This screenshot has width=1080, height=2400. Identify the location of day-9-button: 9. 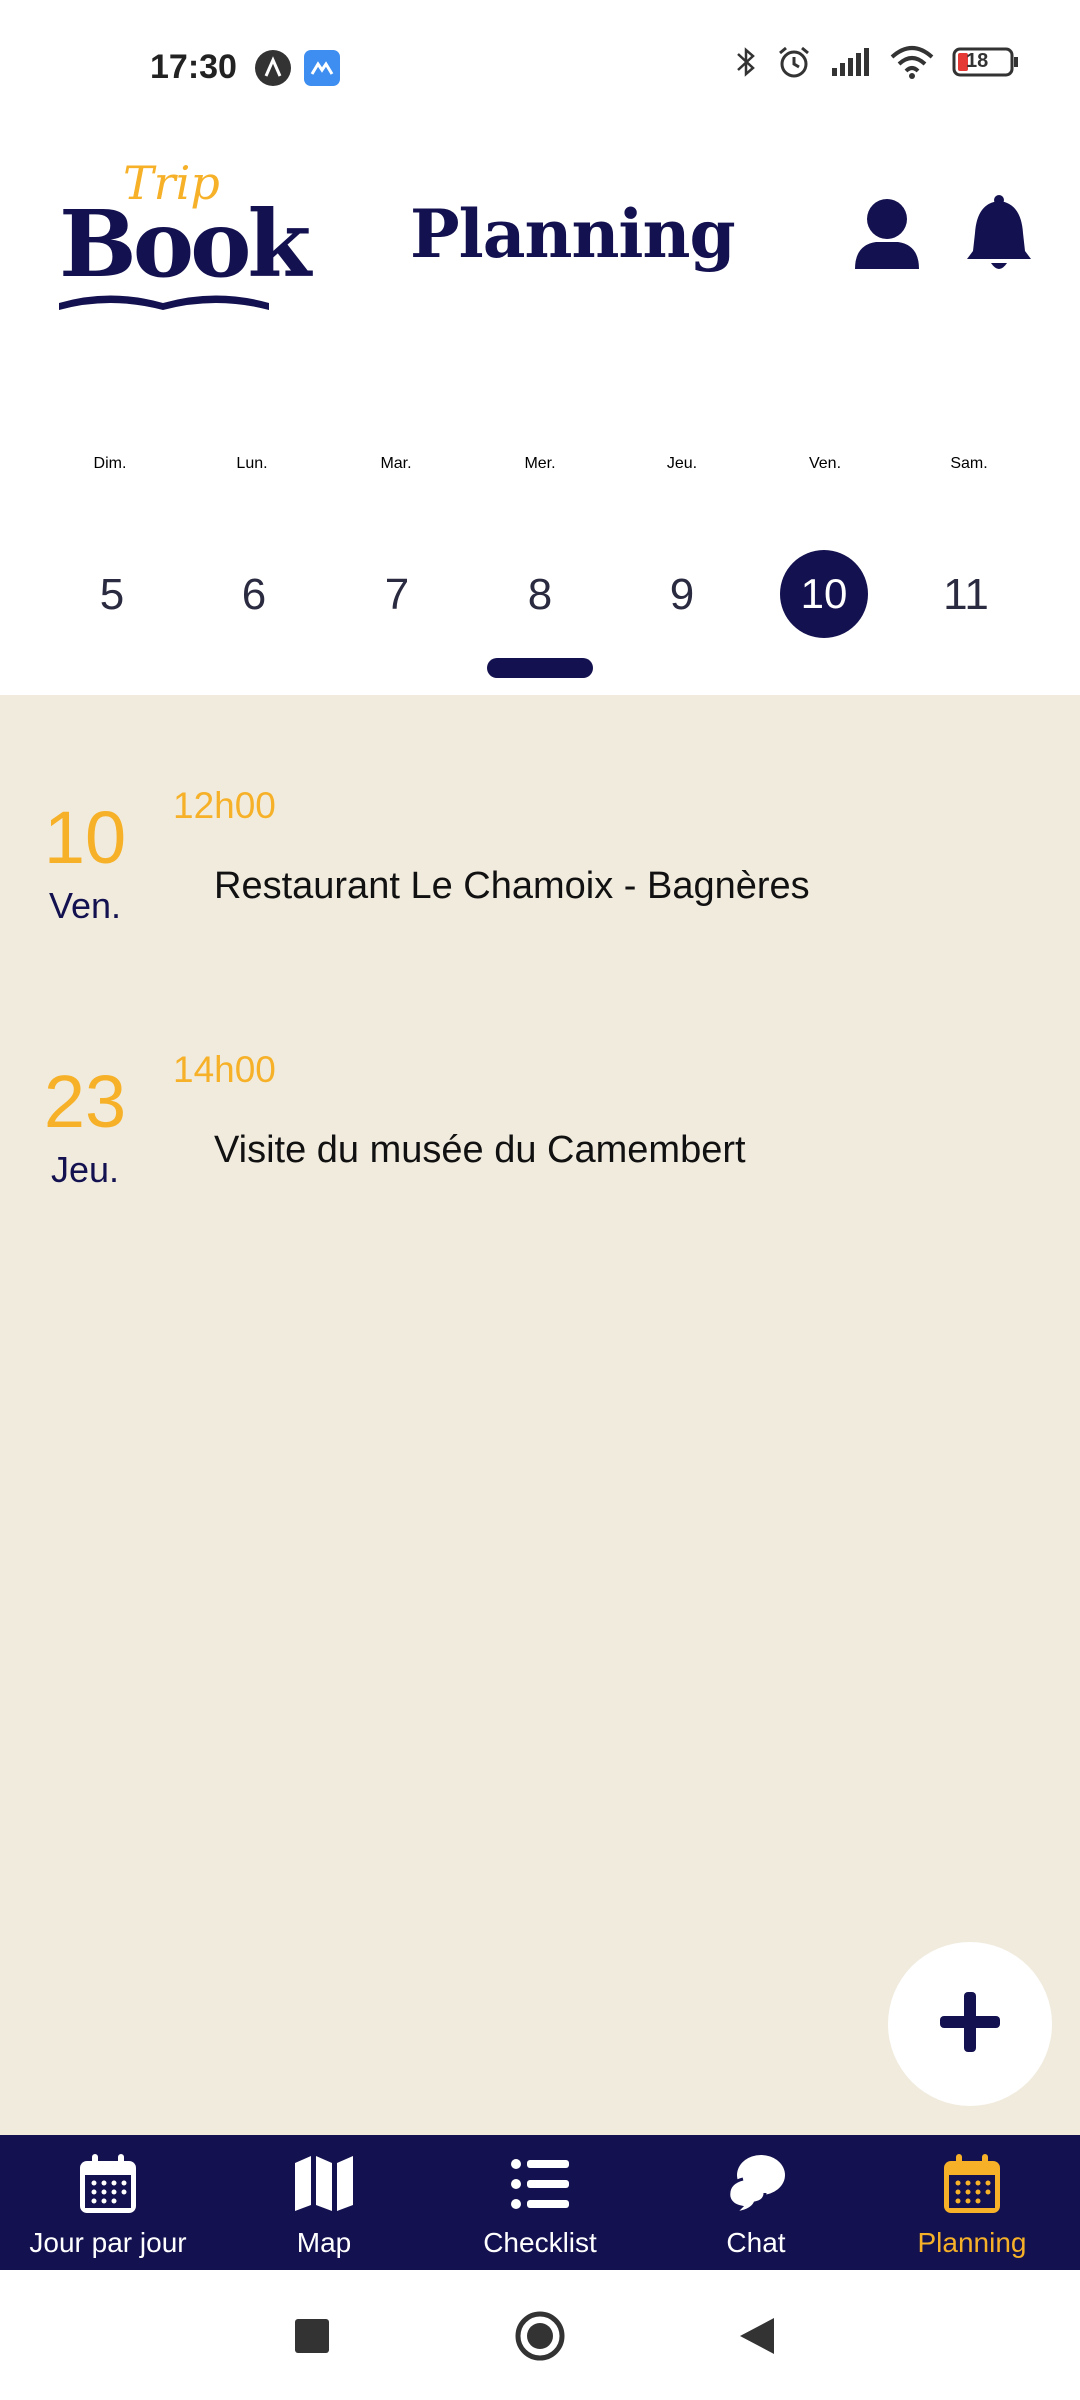
(682, 595).